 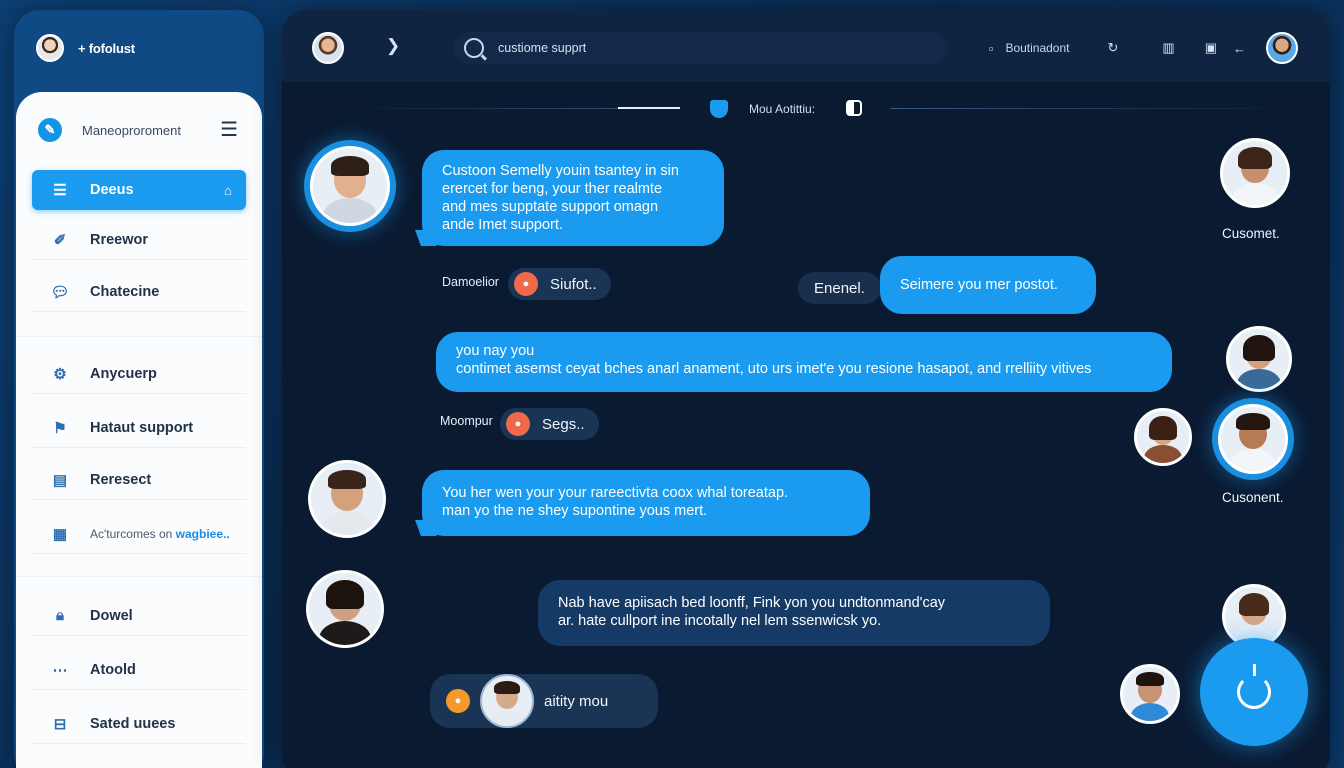 I want to click on sidebar-item-label: Anycuerp, so click(x=123, y=373).